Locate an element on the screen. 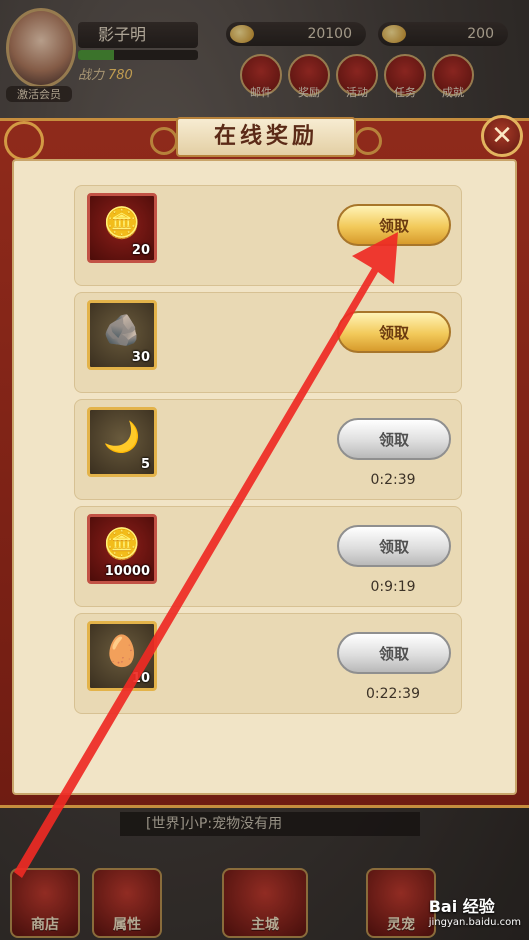  close-button: ✕ is located at coordinates (502, 136).